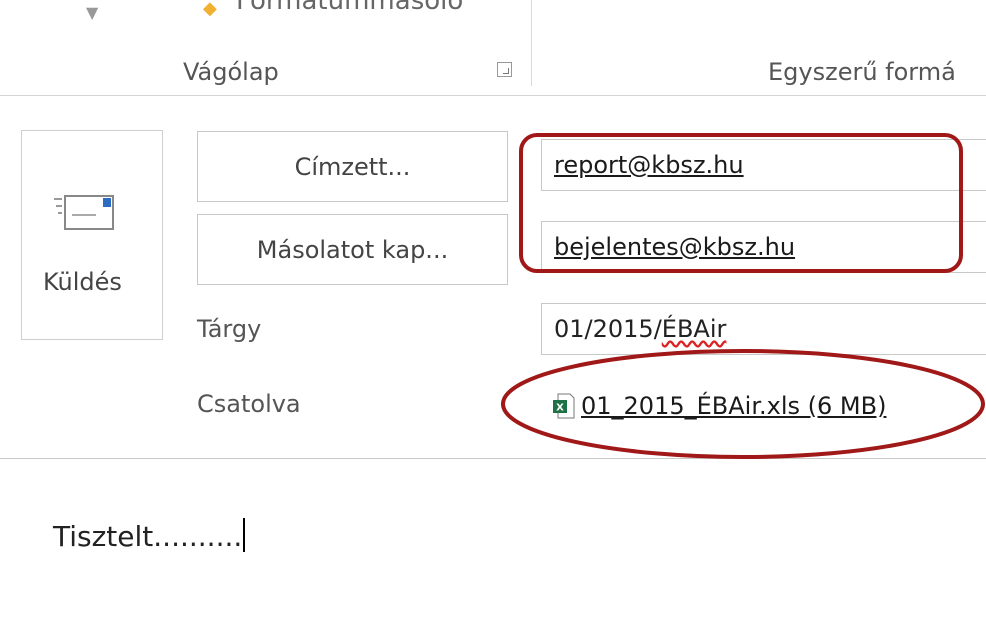  Describe the element at coordinates (531, 43) in the screenshot. I see `ribbon-separator` at that location.